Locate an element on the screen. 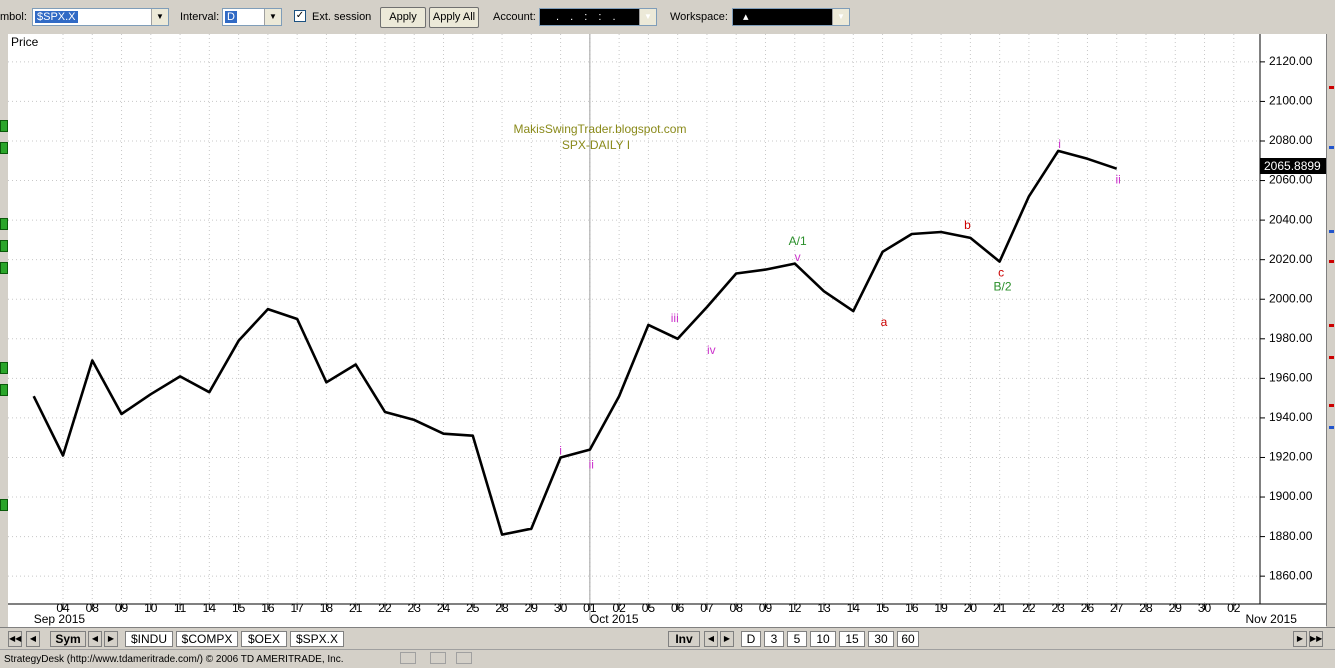  apply-all-button: Apply All is located at coordinates (454, 17).